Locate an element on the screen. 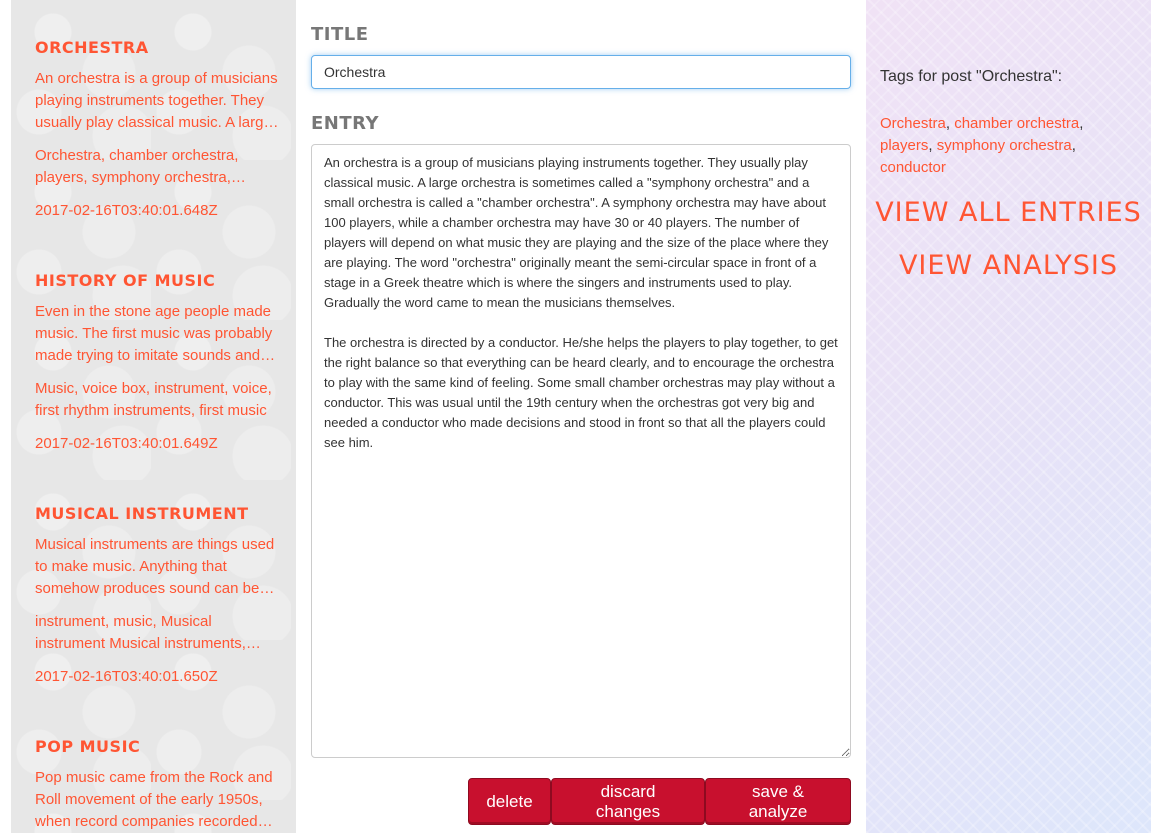 This screenshot has width=1163, height=833. save-analyze-button: save & analyze is located at coordinates (778, 801).